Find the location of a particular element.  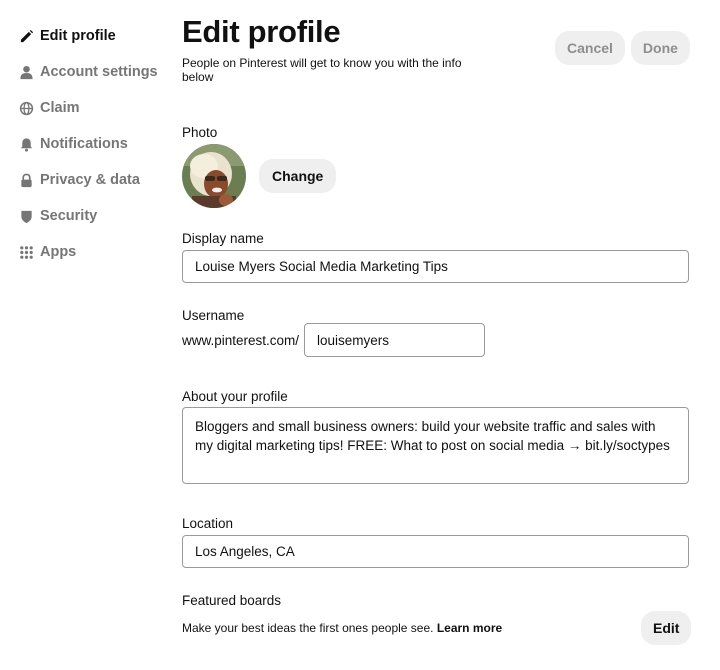

person-icon is located at coordinates (26, 72).